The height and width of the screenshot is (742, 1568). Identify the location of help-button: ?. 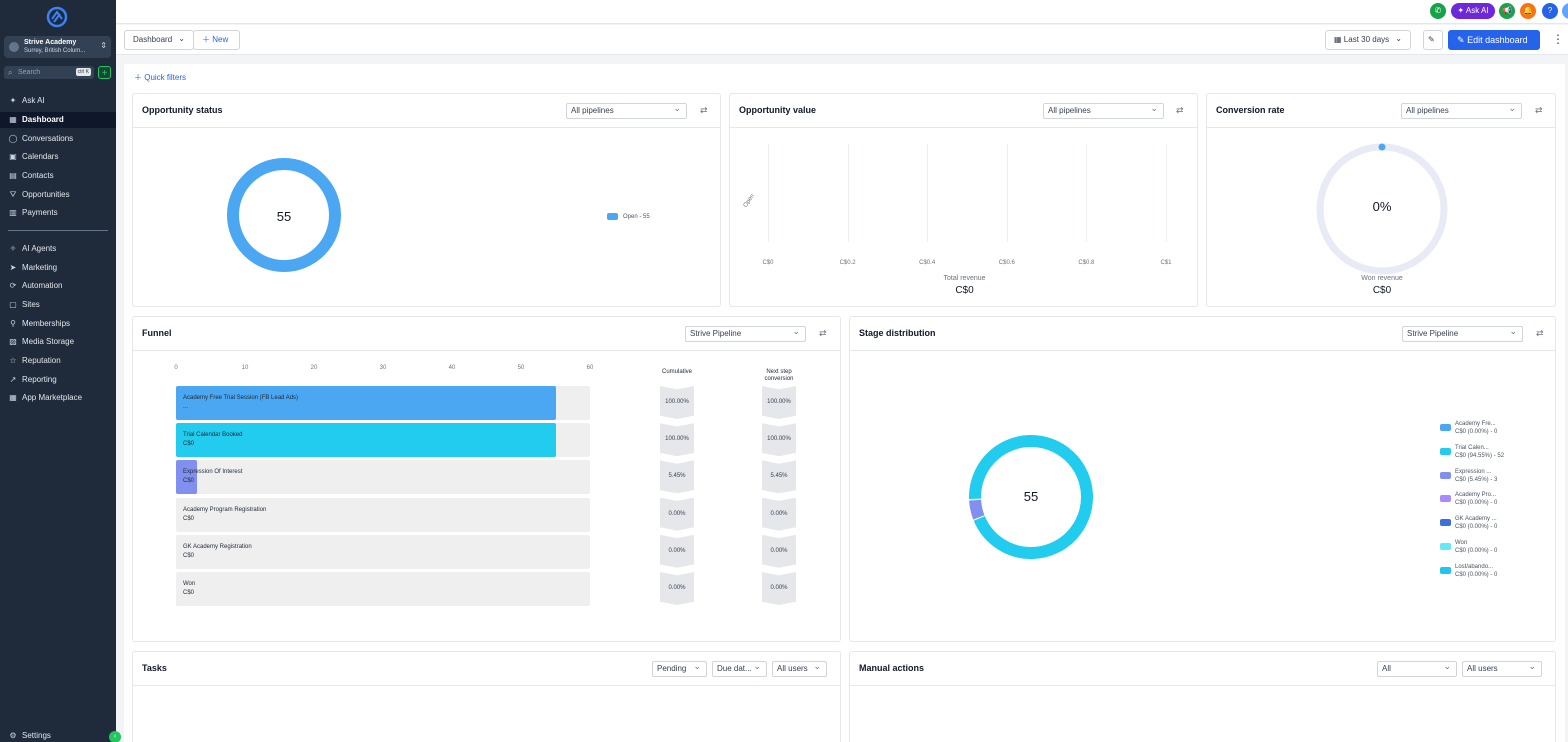
(1550, 11).